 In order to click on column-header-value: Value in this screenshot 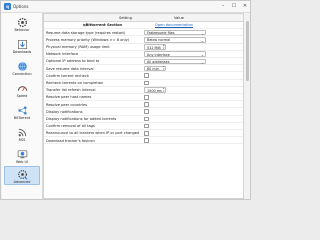, I will do `click(179, 18)`.